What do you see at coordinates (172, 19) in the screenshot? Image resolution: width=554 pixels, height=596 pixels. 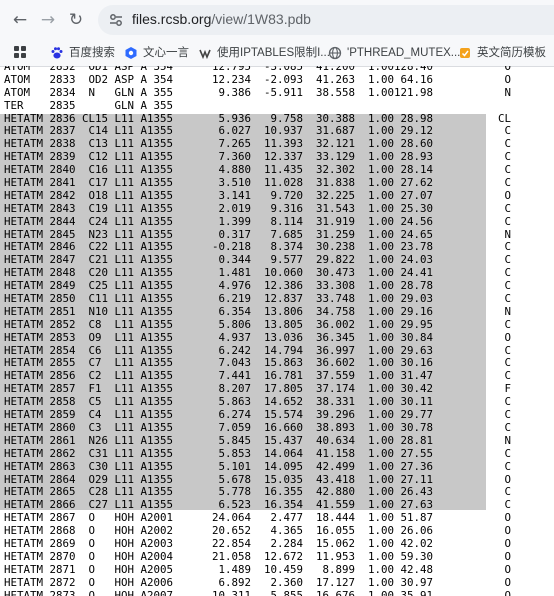 I see `url-host: files.rcsb.org` at bounding box center [172, 19].